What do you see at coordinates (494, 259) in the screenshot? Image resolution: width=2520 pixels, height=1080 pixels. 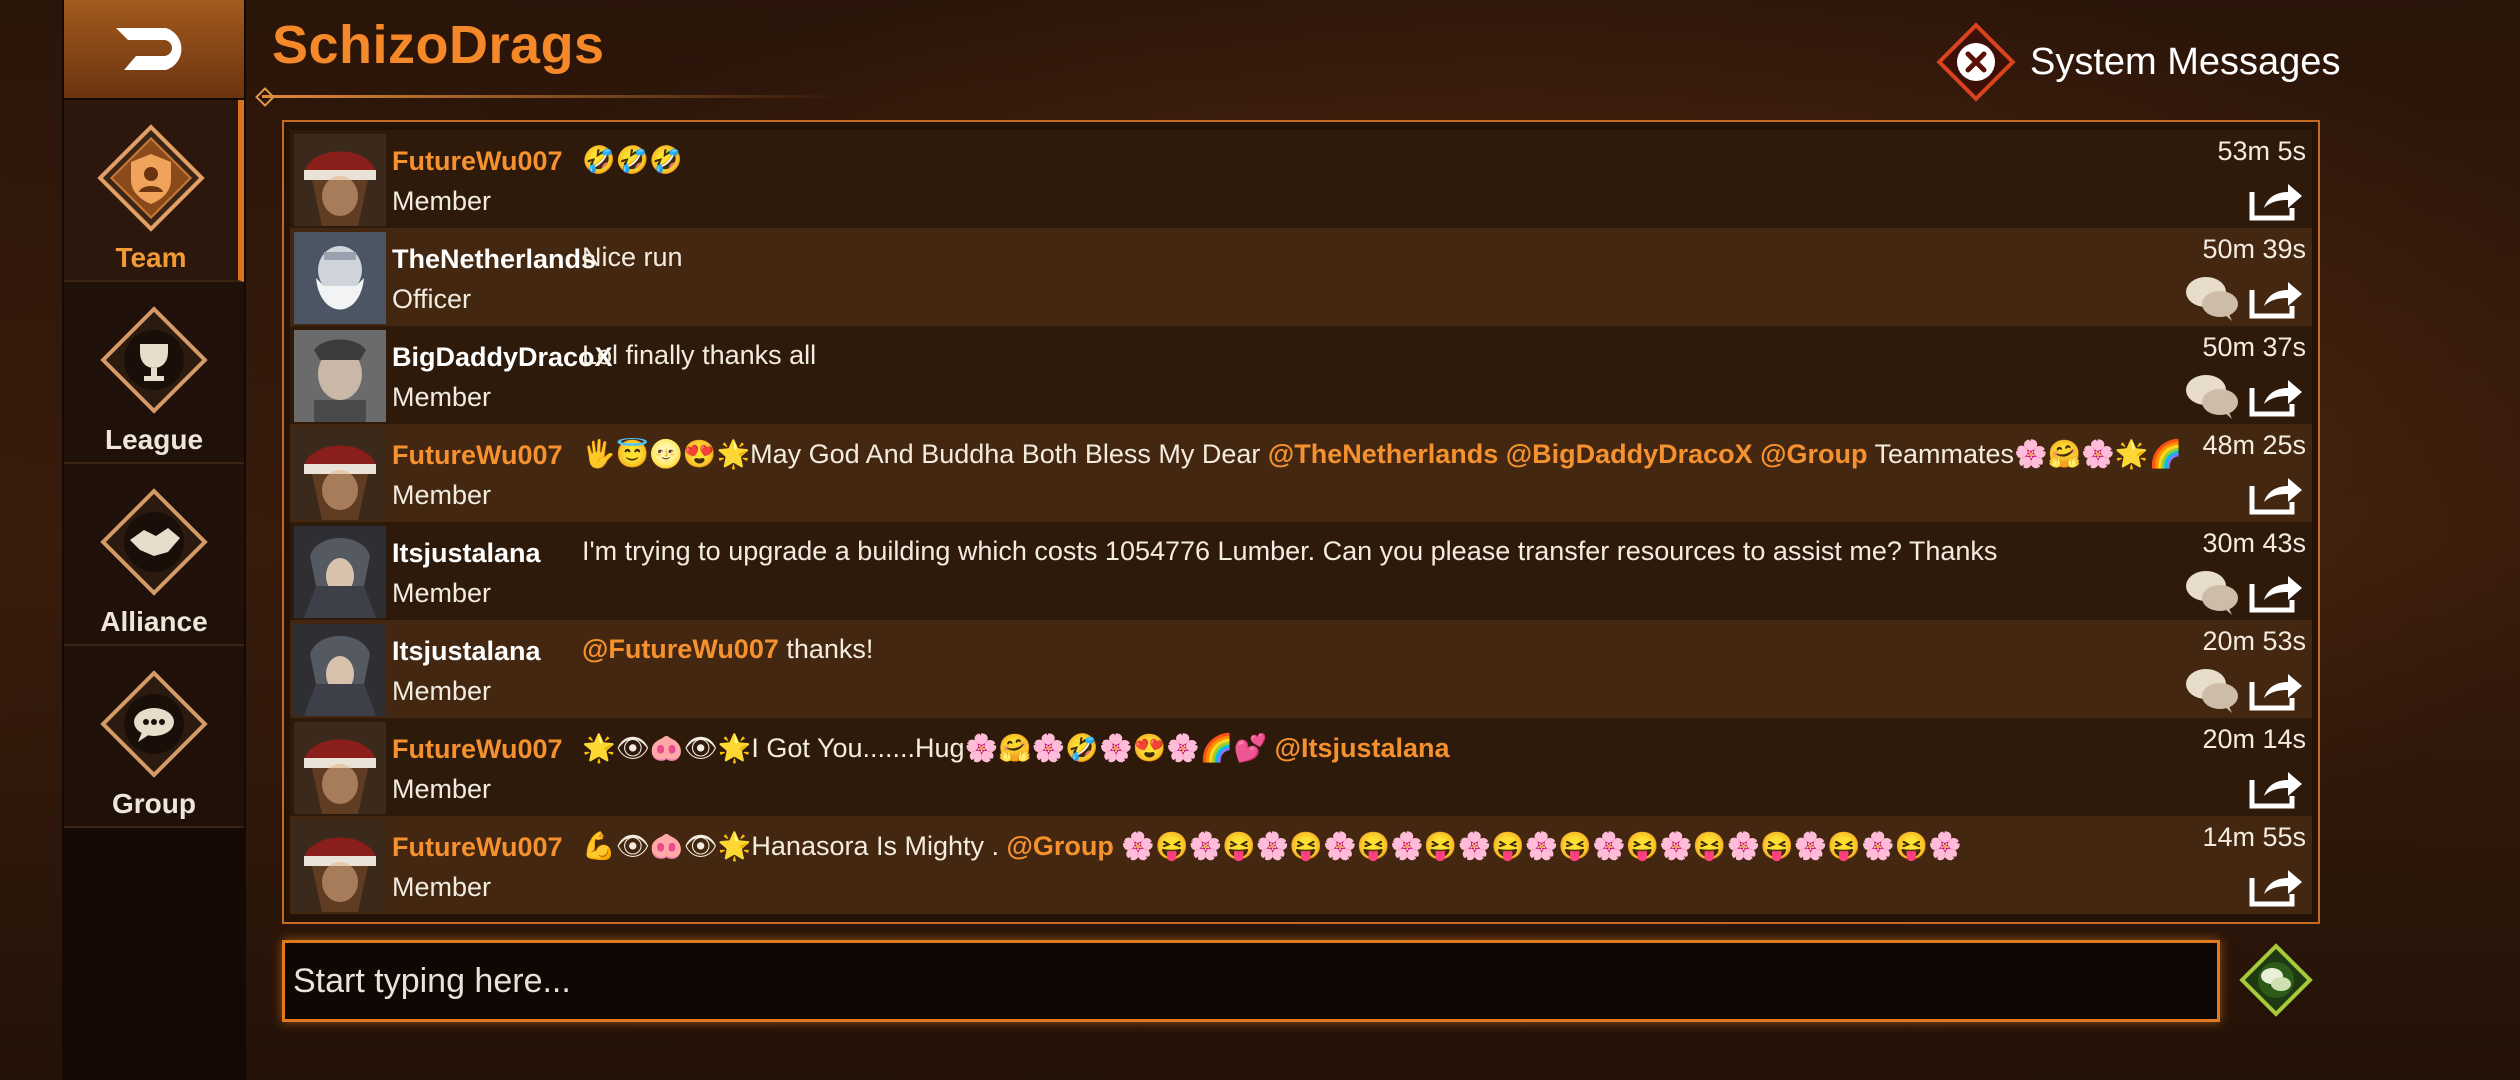 I see `message-username: TheNetherlands` at bounding box center [494, 259].